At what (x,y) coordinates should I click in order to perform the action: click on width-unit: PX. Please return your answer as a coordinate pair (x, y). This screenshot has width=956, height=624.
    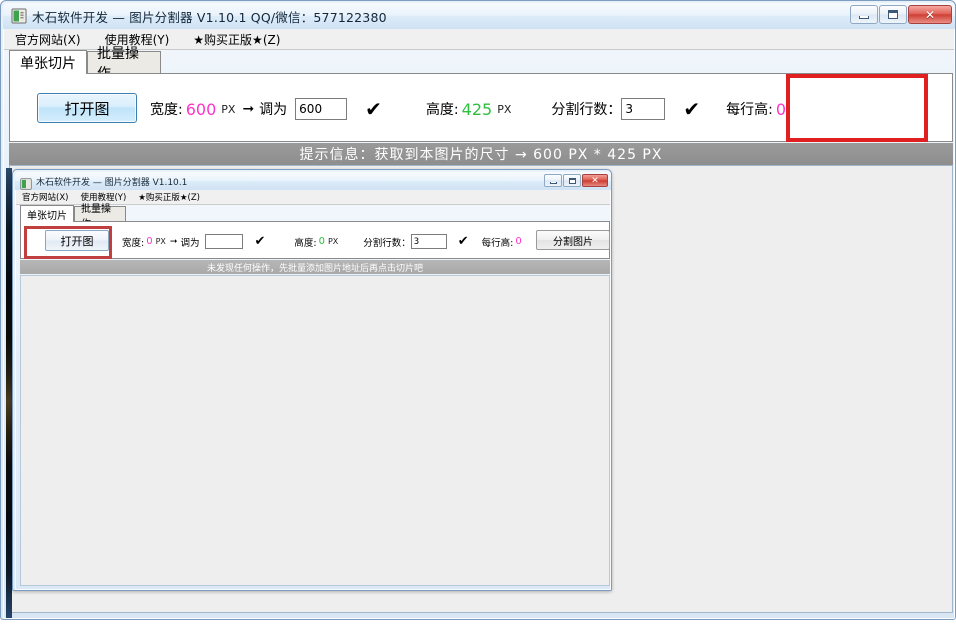
    Looking at the image, I should click on (228, 109).